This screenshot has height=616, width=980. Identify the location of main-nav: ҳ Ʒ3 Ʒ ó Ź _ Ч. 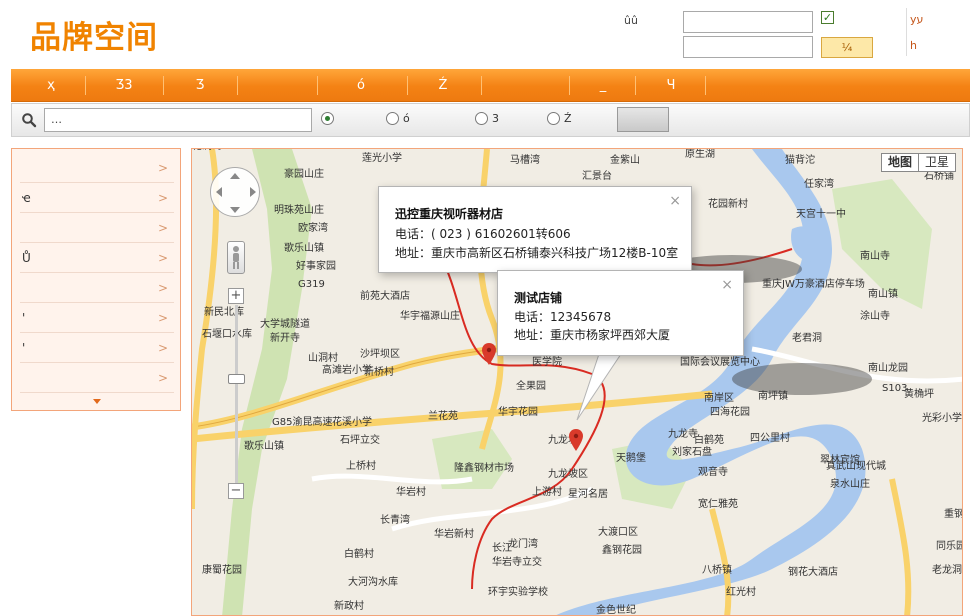
(490, 85).